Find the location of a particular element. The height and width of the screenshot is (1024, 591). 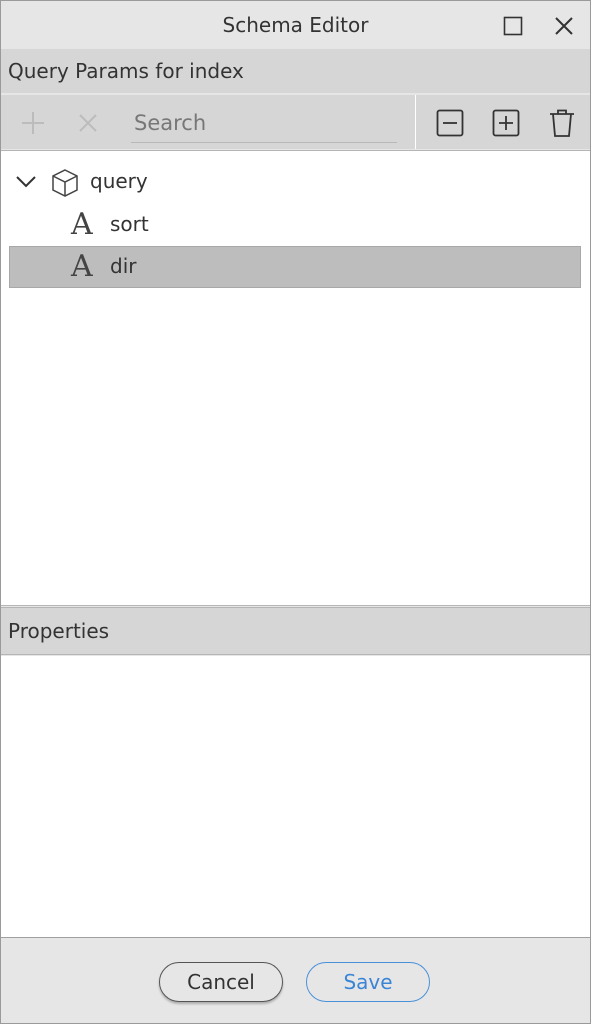

remove-button is located at coordinates (88, 123).